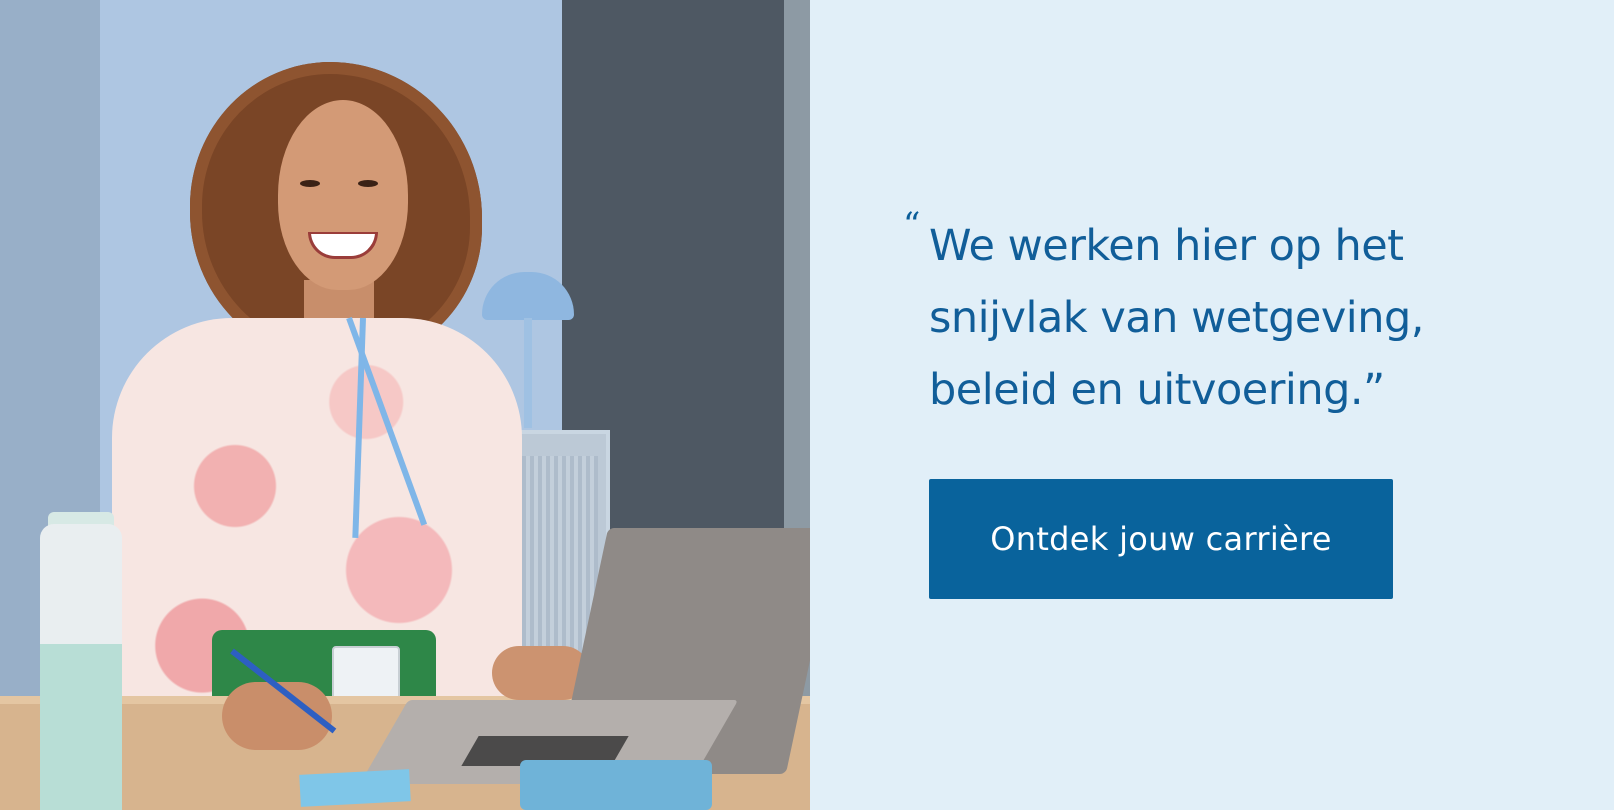 This screenshot has height=810, width=1614. I want to click on person-face, so click(343, 195).